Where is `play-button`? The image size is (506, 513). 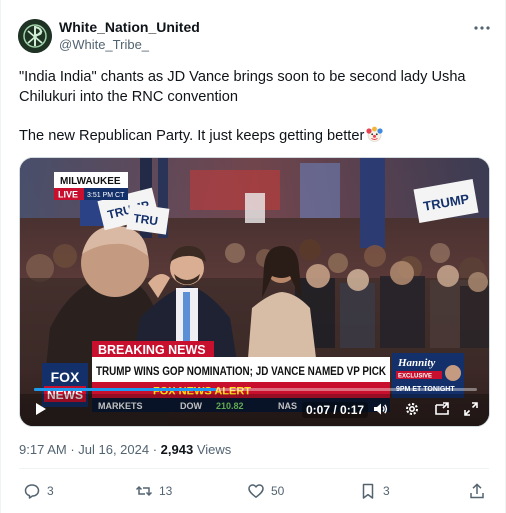
play-button is located at coordinates (40, 409).